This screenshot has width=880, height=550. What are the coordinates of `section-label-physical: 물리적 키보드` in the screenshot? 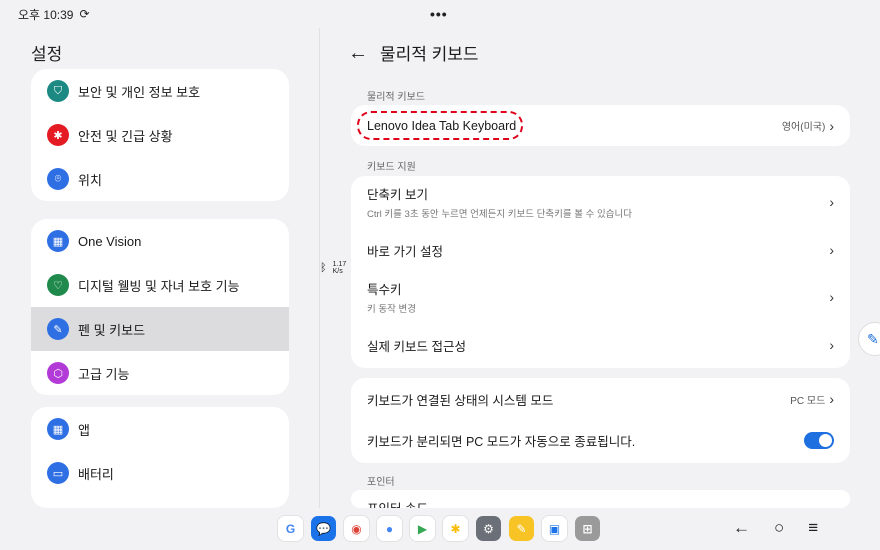 It's located at (396, 97).